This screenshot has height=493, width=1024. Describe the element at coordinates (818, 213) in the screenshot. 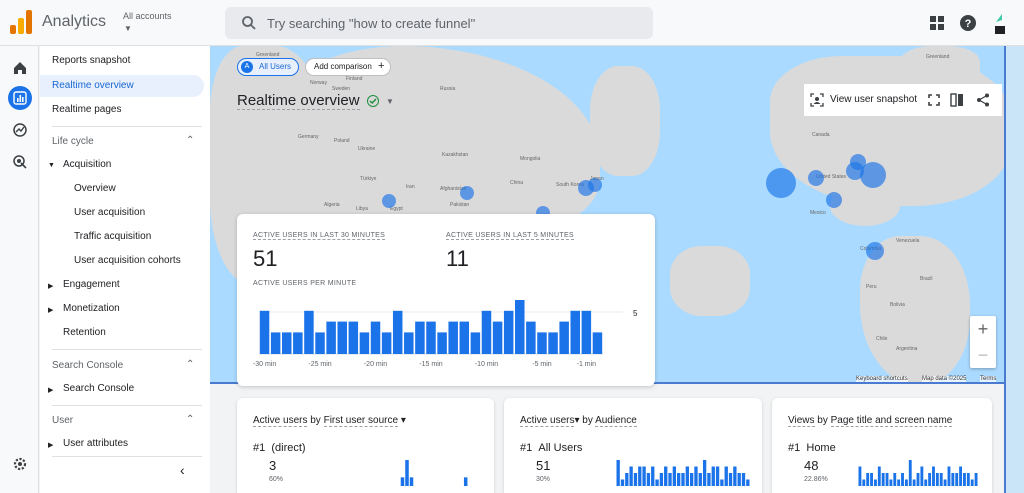

I see `map-label: Mexico` at that location.